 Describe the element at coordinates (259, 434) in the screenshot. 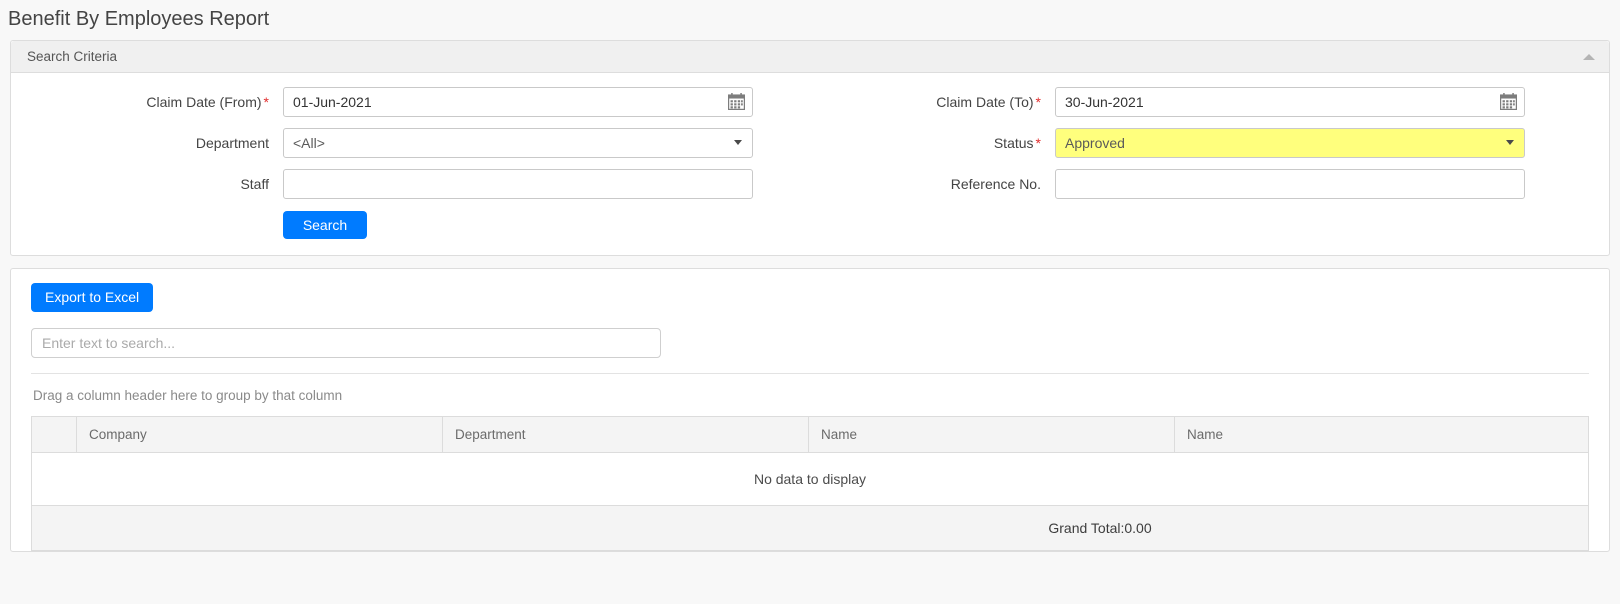

I see `grid-column-company: Company` at that location.